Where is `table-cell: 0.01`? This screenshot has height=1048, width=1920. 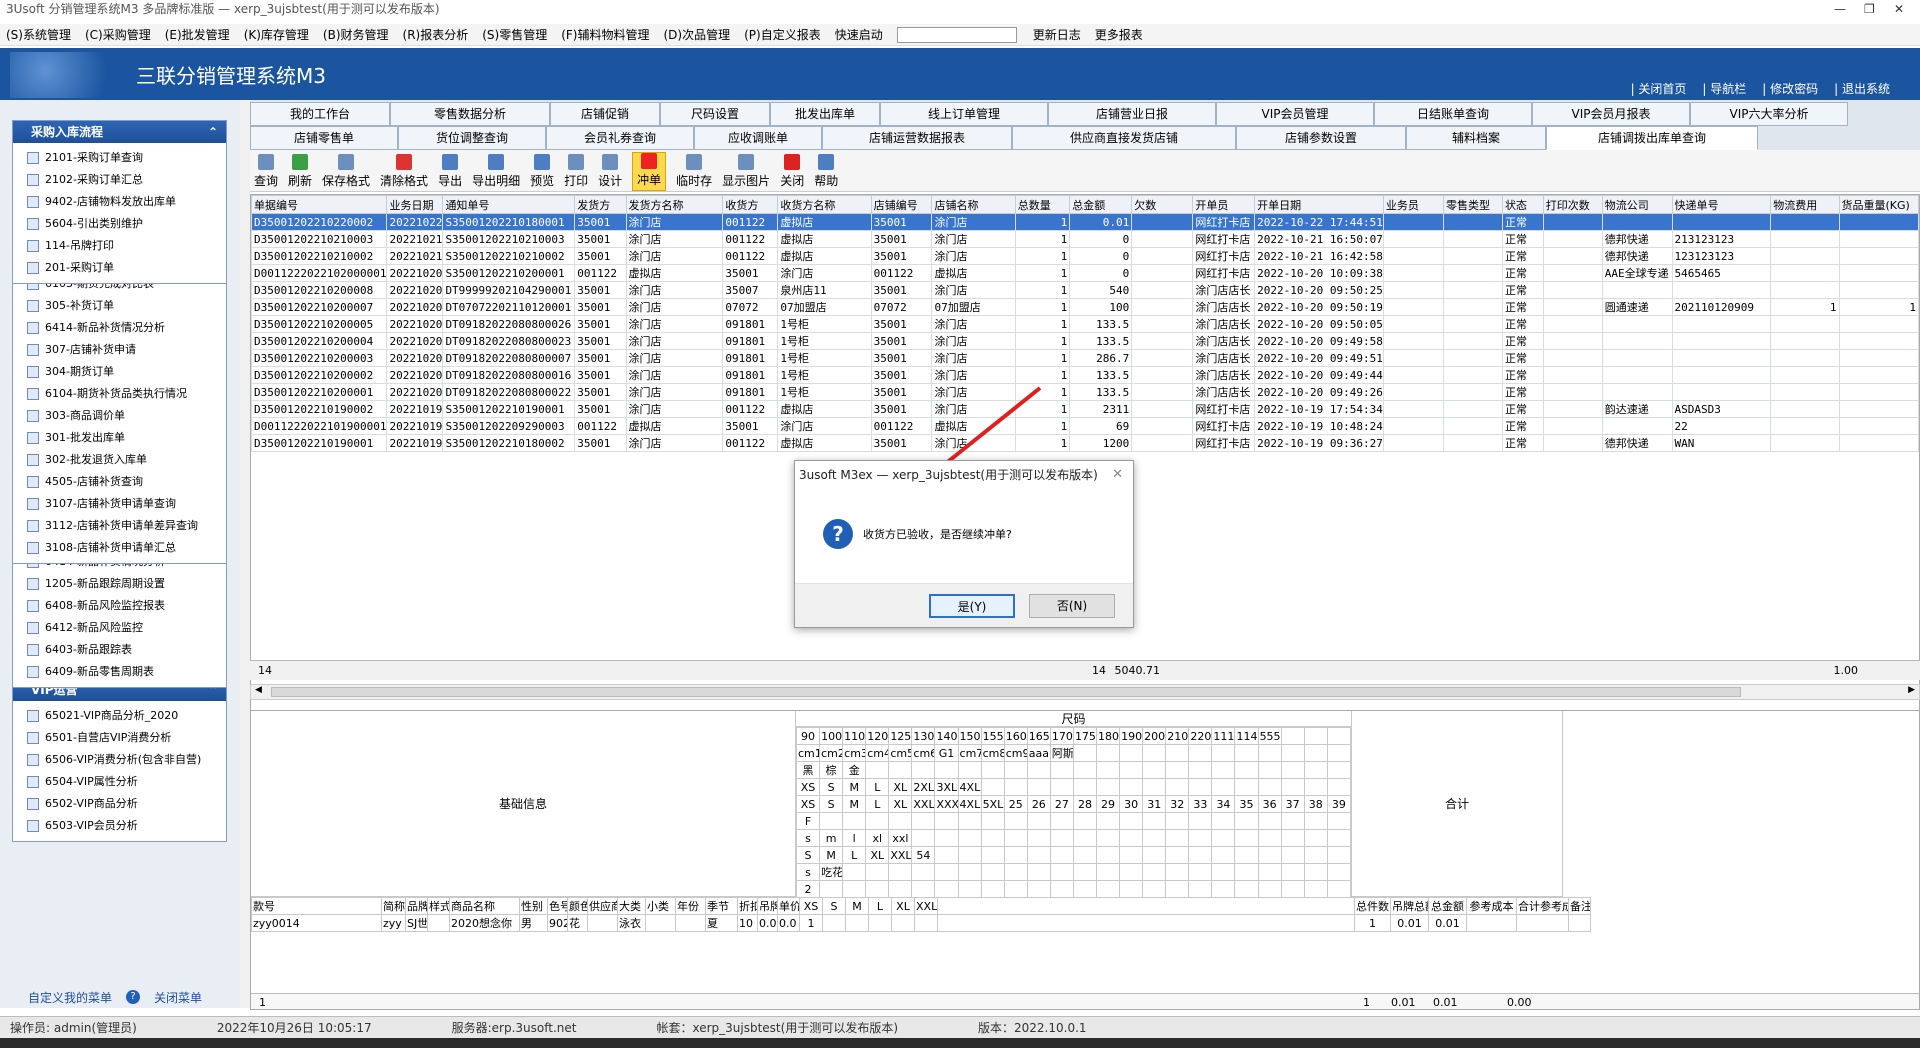 table-cell: 0.01 is located at coordinates (1101, 222).